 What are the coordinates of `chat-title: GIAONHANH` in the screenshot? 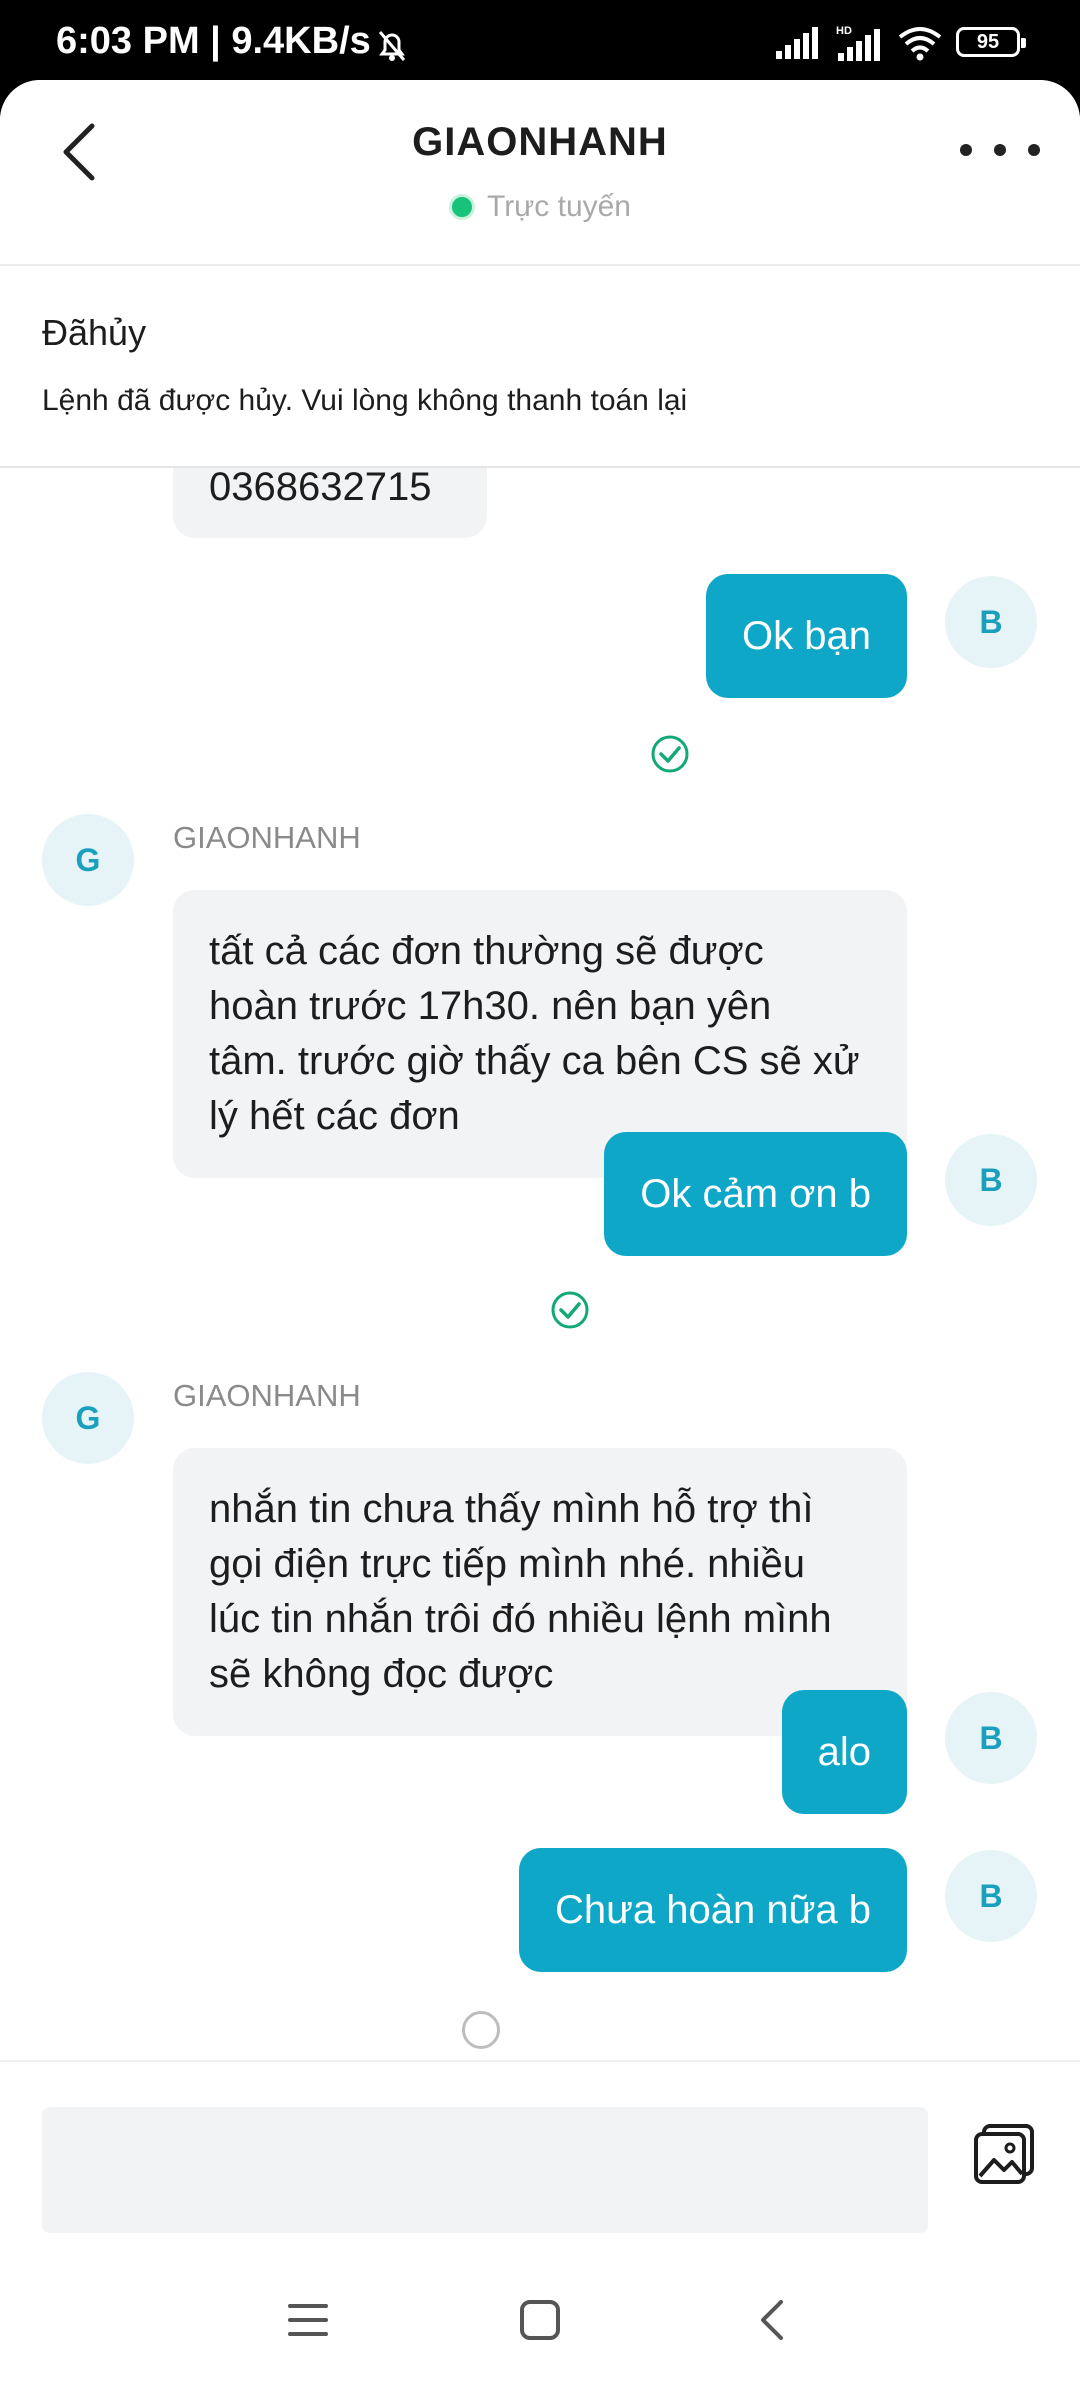 It's located at (540, 142).